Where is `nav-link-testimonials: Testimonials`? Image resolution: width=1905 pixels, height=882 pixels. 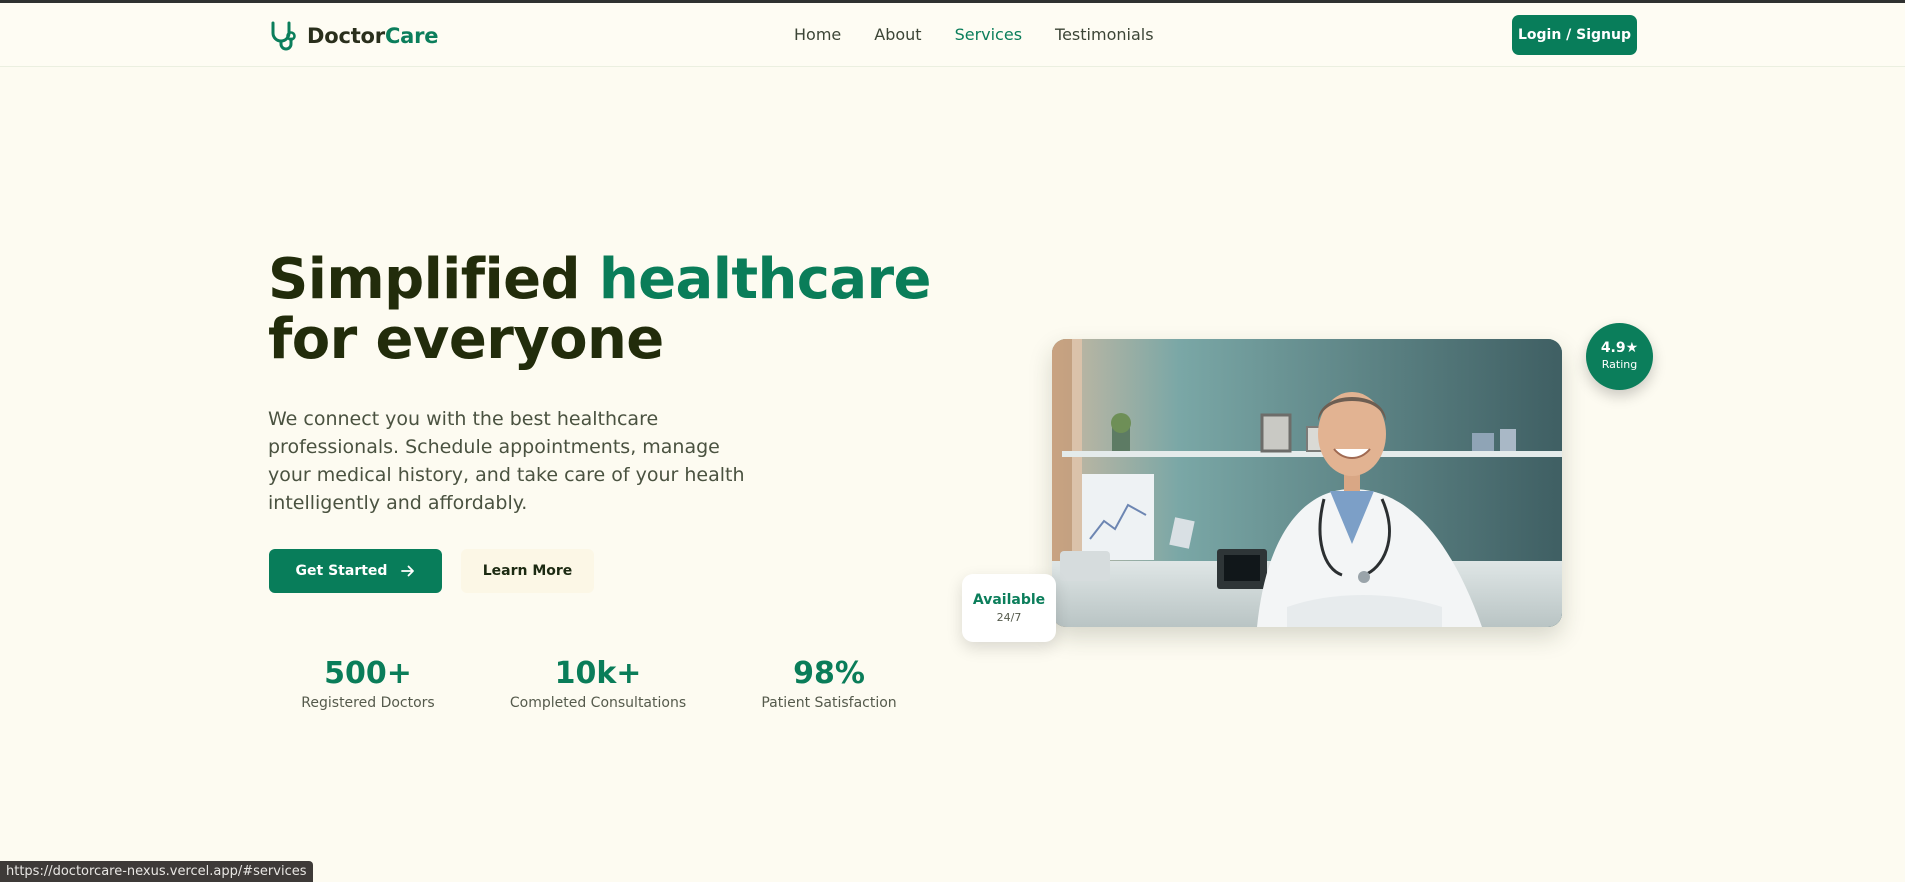 nav-link-testimonials: Testimonials is located at coordinates (1104, 34).